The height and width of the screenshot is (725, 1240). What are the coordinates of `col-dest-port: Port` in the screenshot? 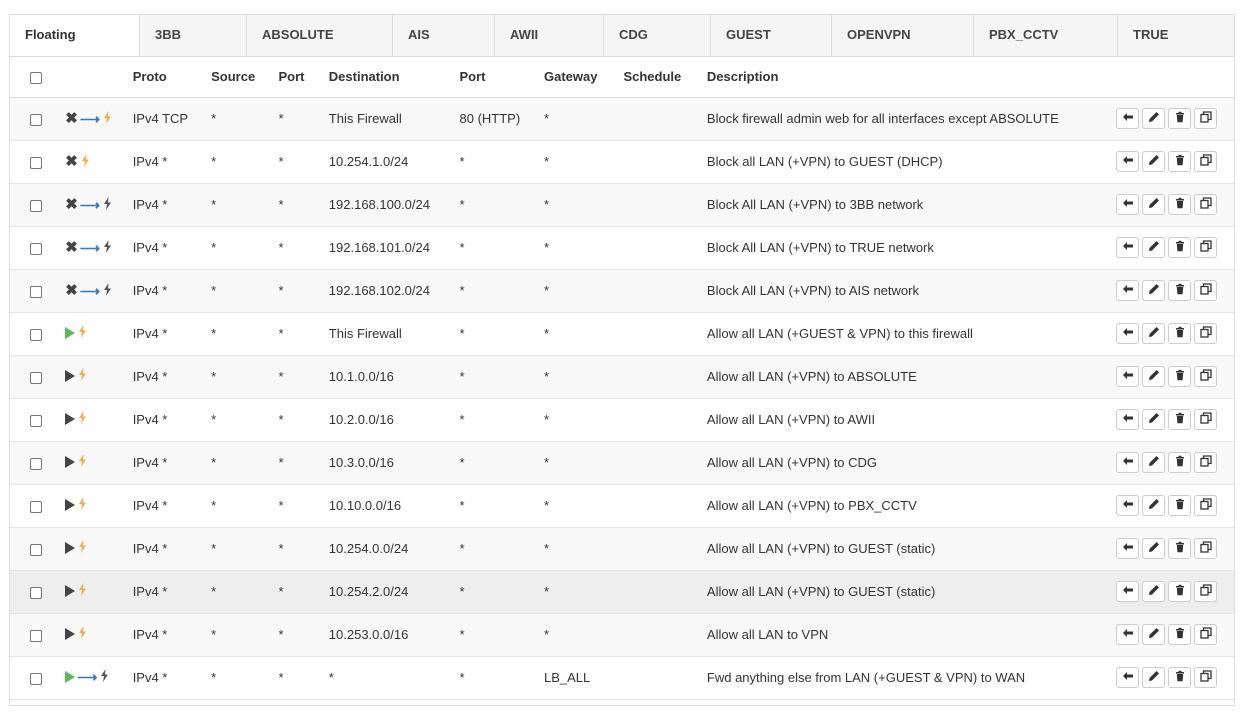 It's located at (501, 77).